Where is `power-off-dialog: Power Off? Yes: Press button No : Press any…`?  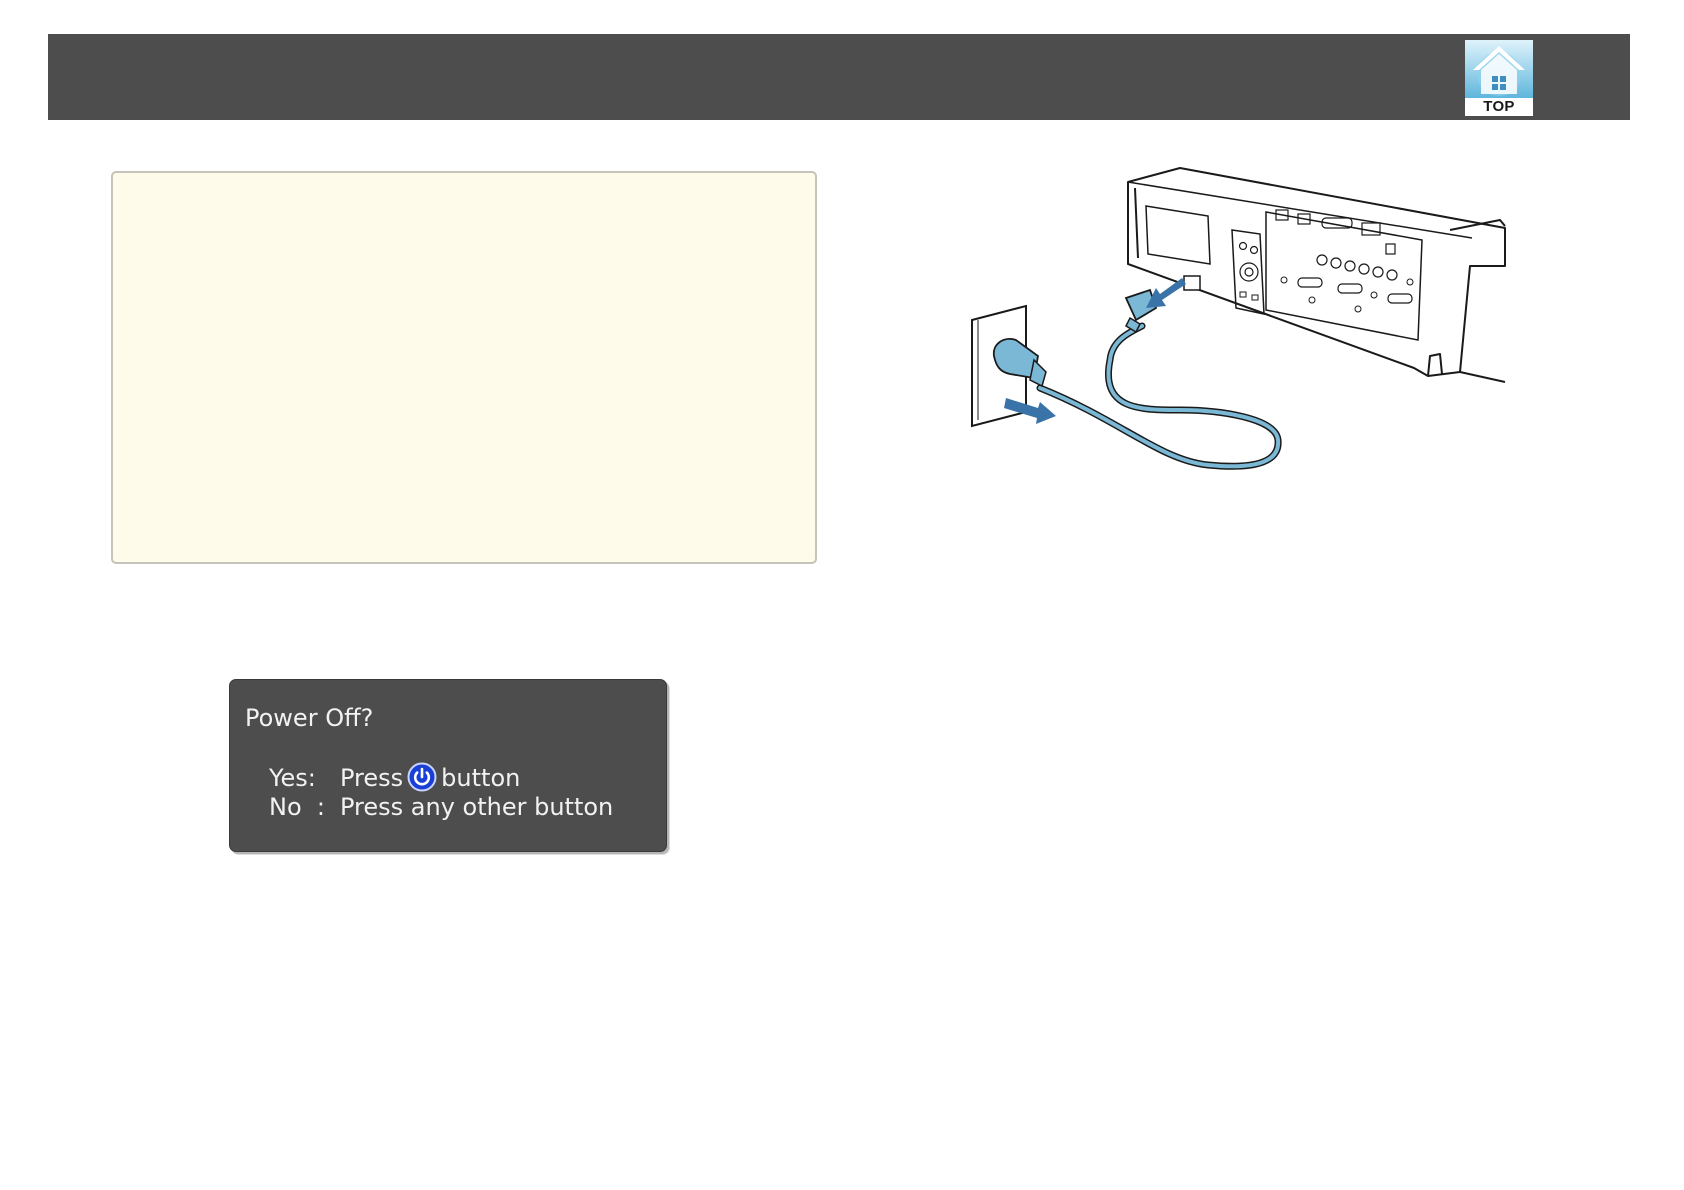
power-off-dialog: Power Off? Yes: Press button No : Press any… is located at coordinates (448, 765).